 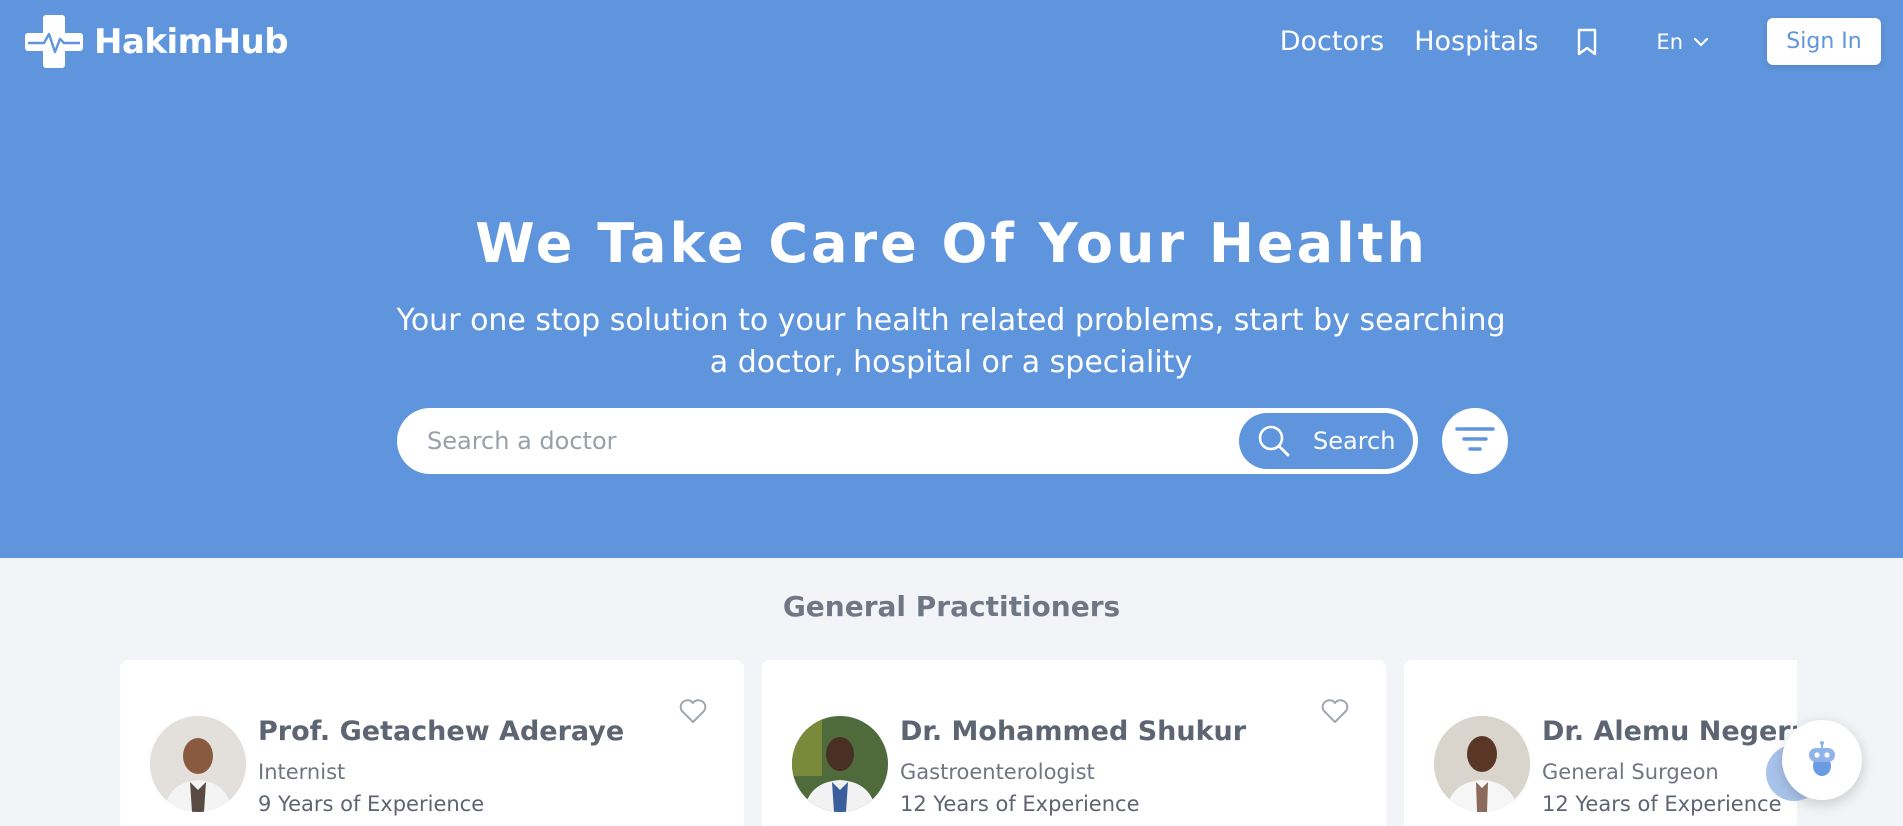 I want to click on chatbot-button, so click(x=1822, y=760).